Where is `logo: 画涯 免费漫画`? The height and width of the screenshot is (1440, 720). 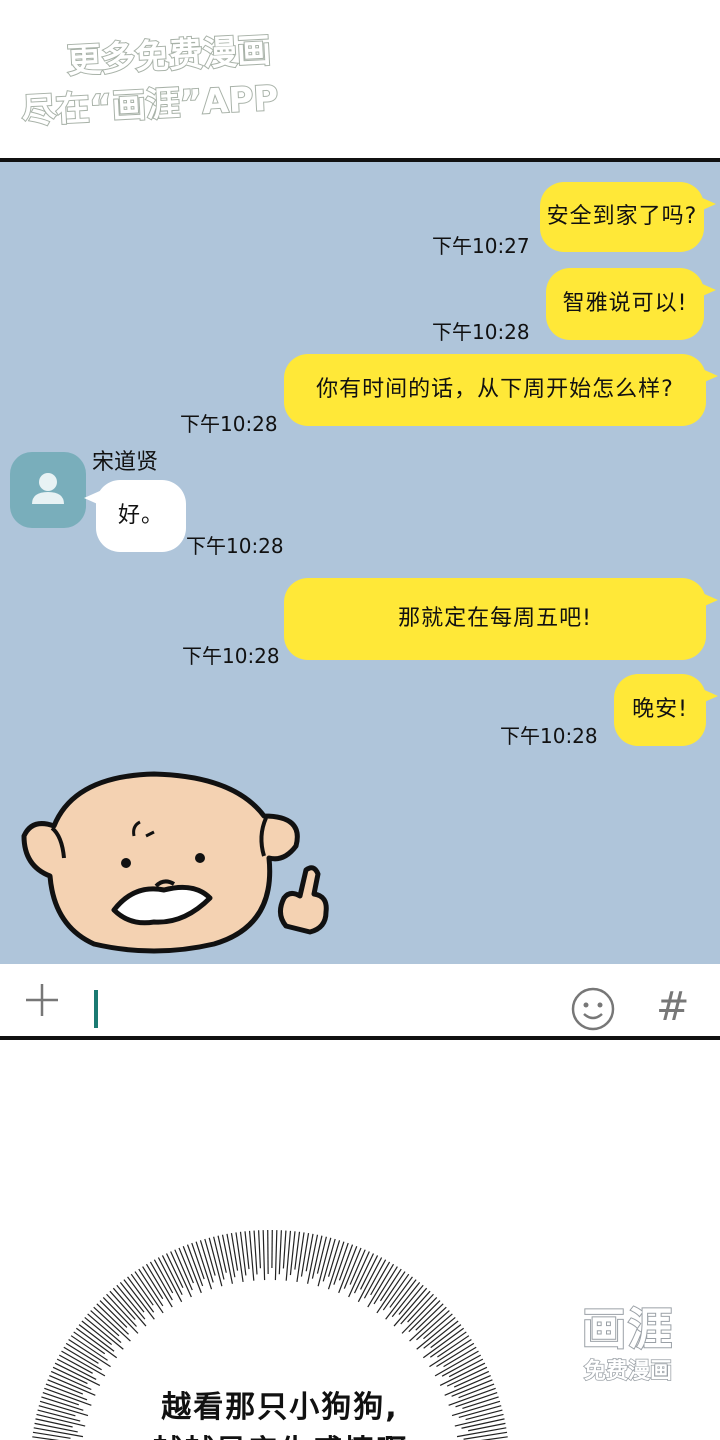
logo: 画涯 免费漫画 is located at coordinates (628, 1344).